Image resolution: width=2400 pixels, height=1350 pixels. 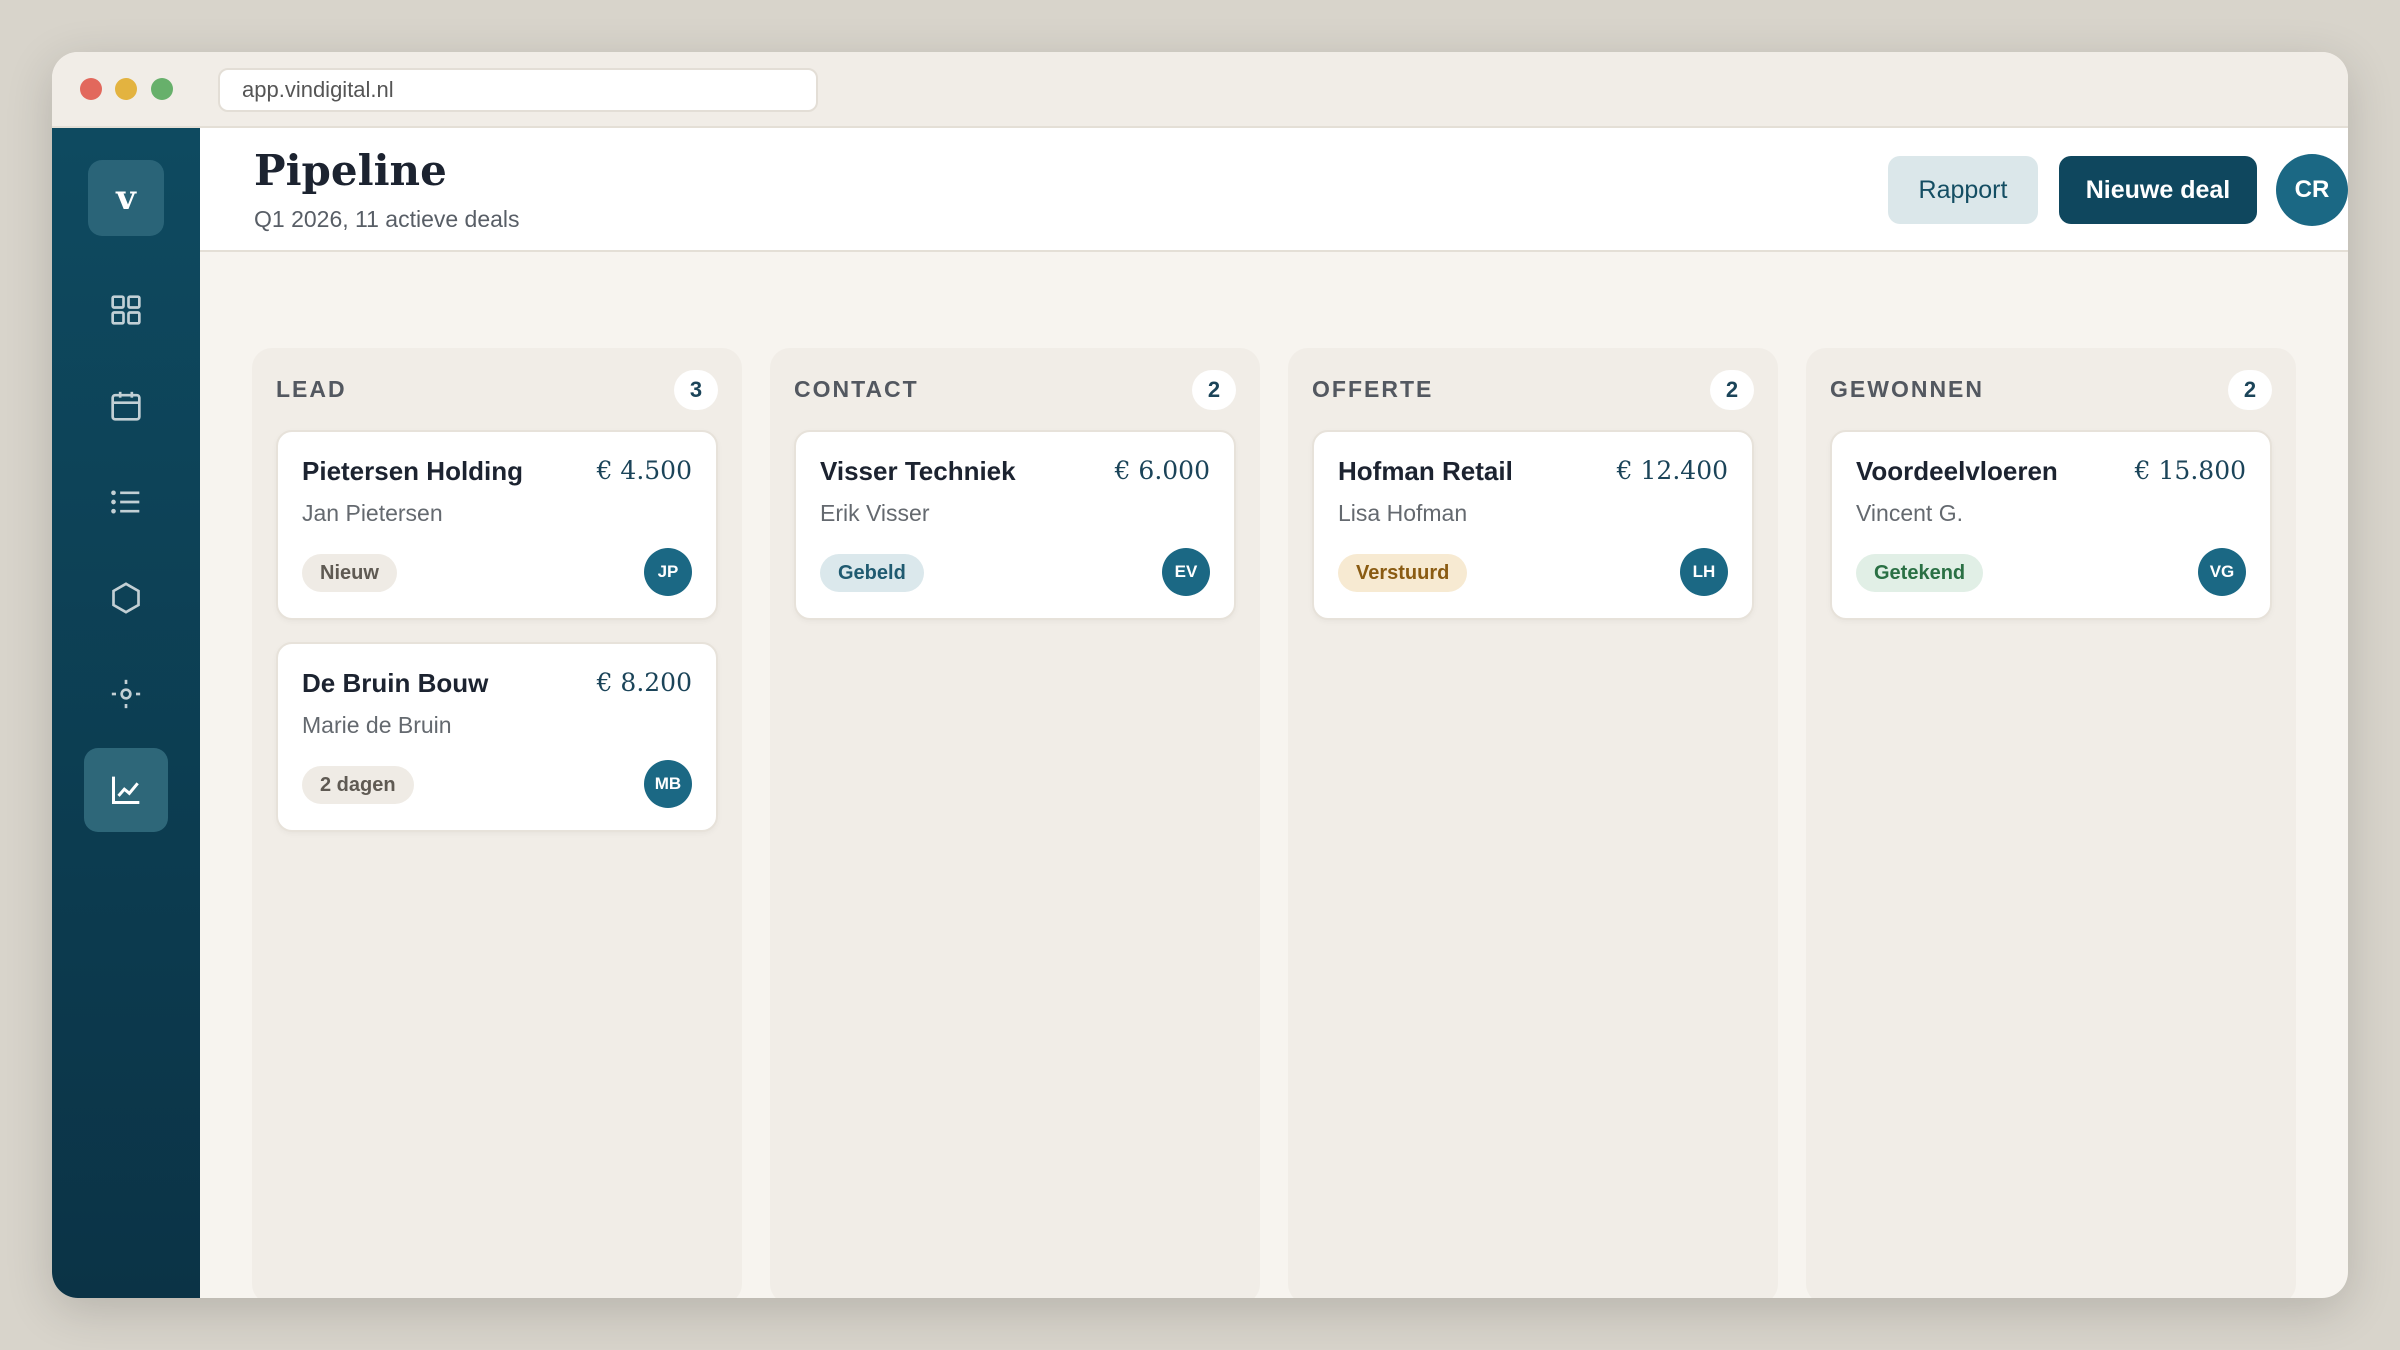 I want to click on page-subtitle: Q1 2026, 11 actieve deals, so click(x=387, y=219).